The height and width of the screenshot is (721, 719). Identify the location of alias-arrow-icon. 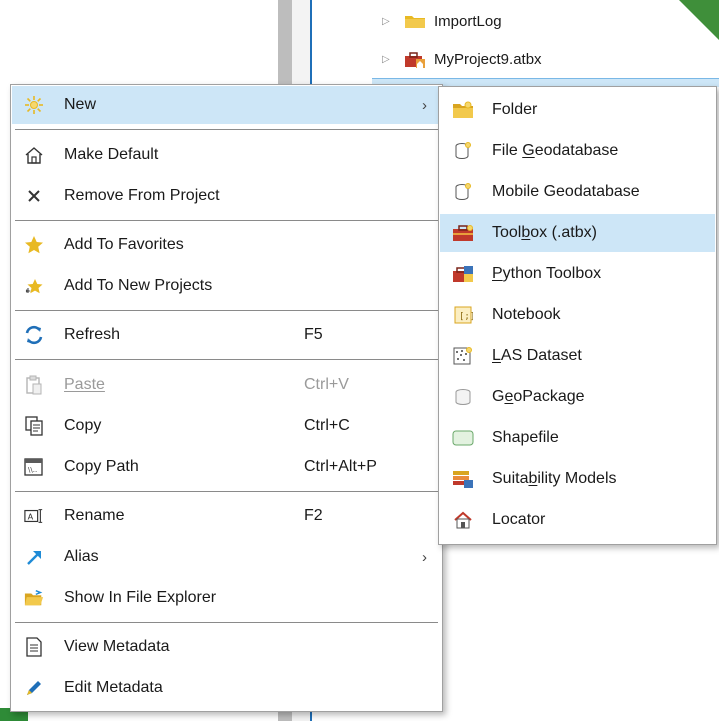
(34, 557).